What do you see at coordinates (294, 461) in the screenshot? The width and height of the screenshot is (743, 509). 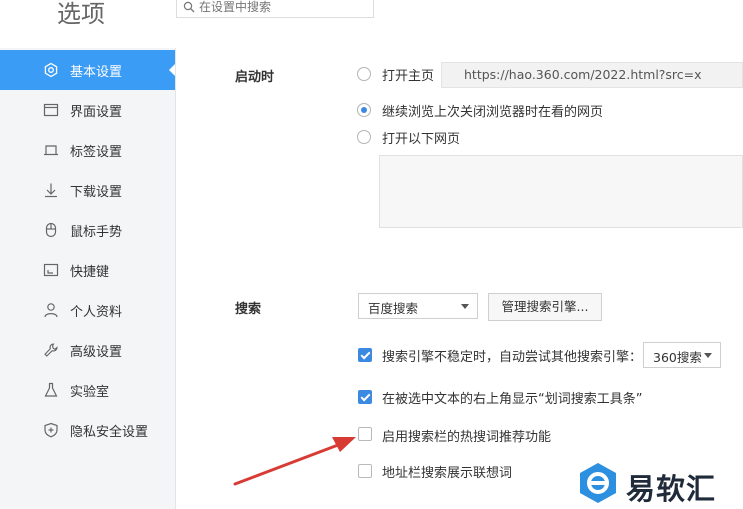 I see `annotation-arrow` at bounding box center [294, 461].